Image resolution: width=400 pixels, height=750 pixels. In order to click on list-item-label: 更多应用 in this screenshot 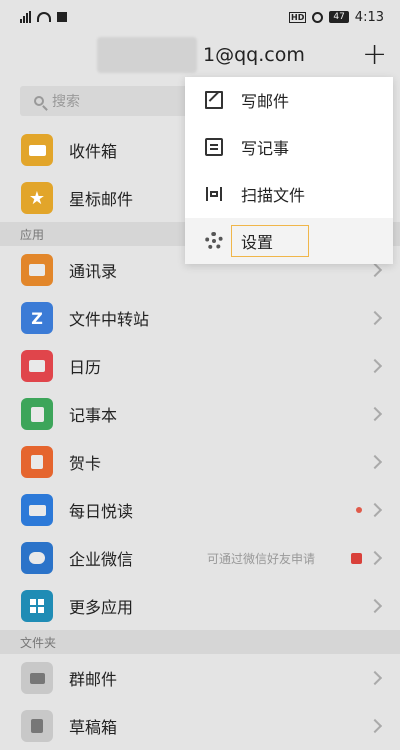, I will do `click(101, 607)`.